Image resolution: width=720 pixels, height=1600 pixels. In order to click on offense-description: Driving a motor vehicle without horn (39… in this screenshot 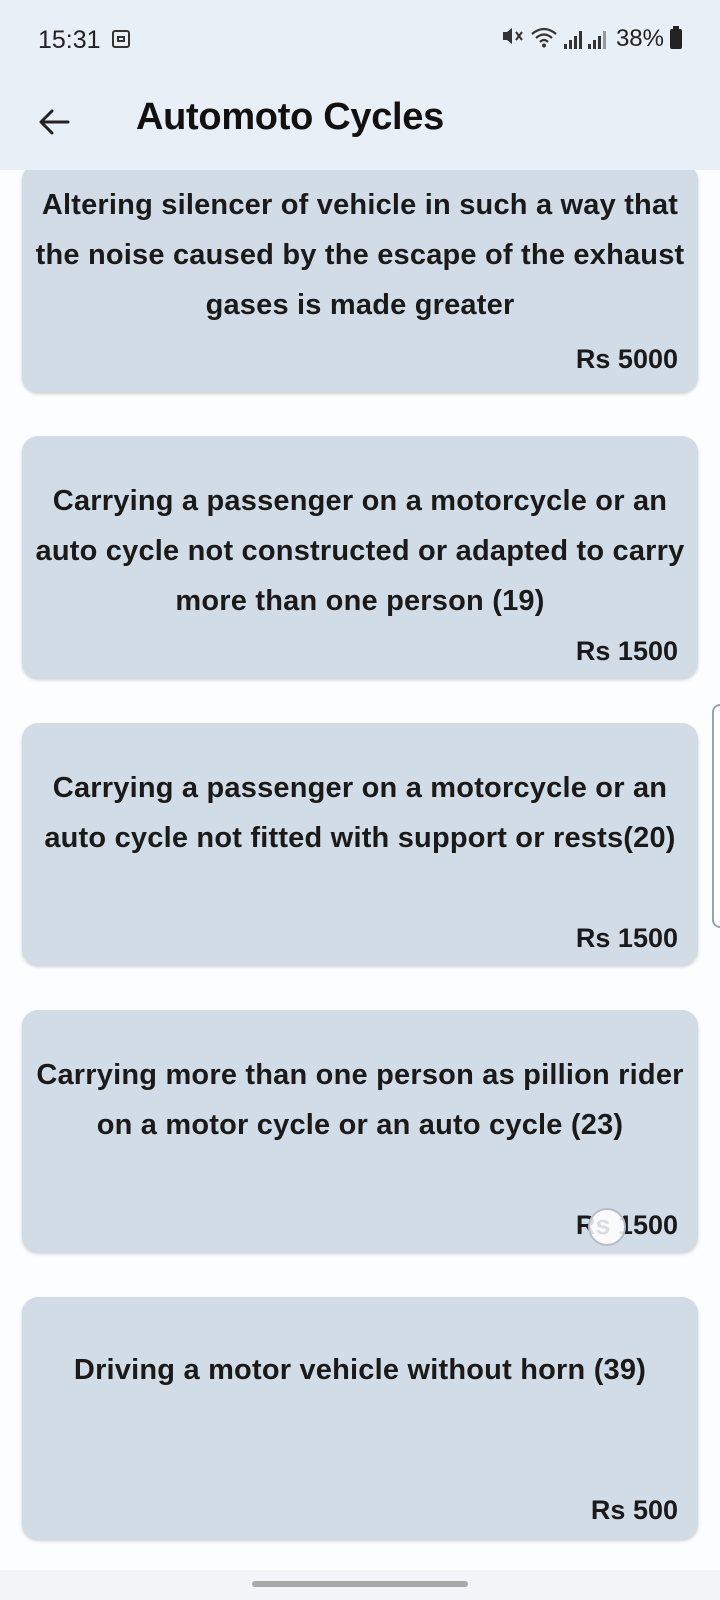, I will do `click(360, 1370)`.